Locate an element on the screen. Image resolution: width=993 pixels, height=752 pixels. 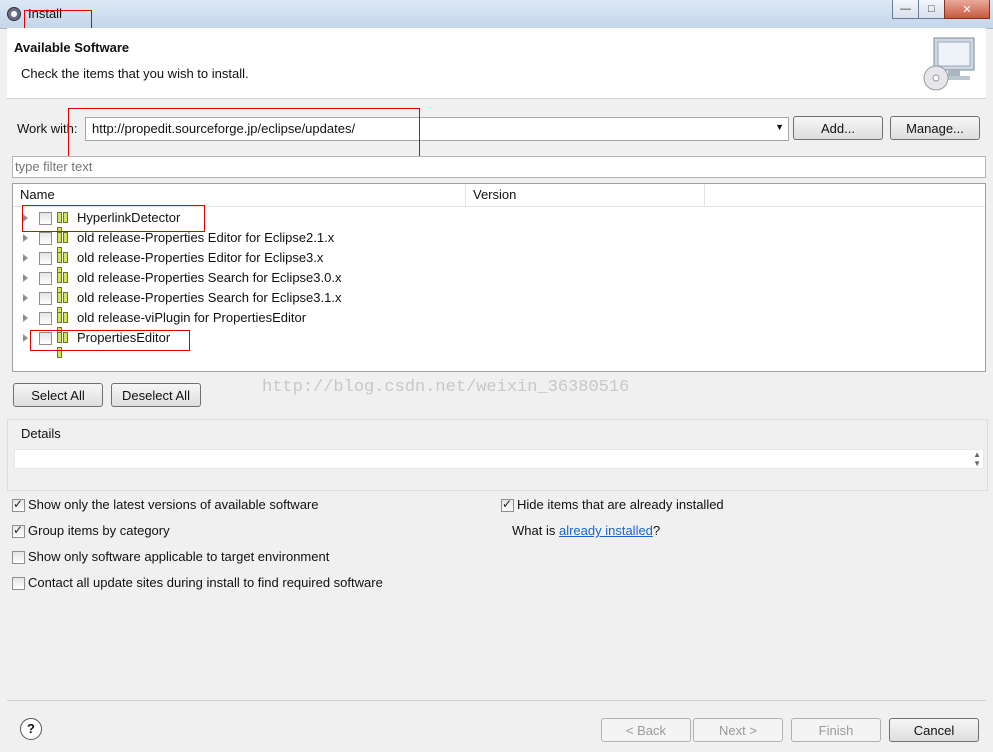
latest-only-checkbox is located at coordinates (18, 504).